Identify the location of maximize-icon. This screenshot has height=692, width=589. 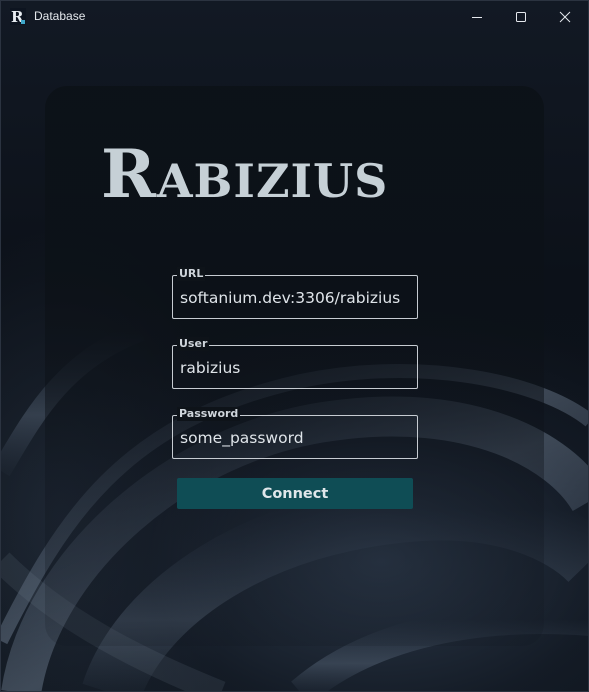
(521, 16).